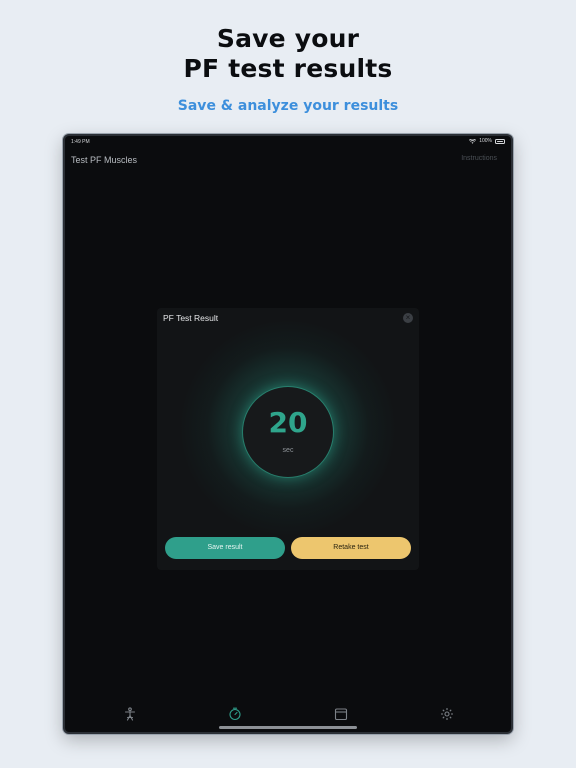  What do you see at coordinates (288, 68) in the screenshot?
I see `promo-headline-line2: PF test results` at bounding box center [288, 68].